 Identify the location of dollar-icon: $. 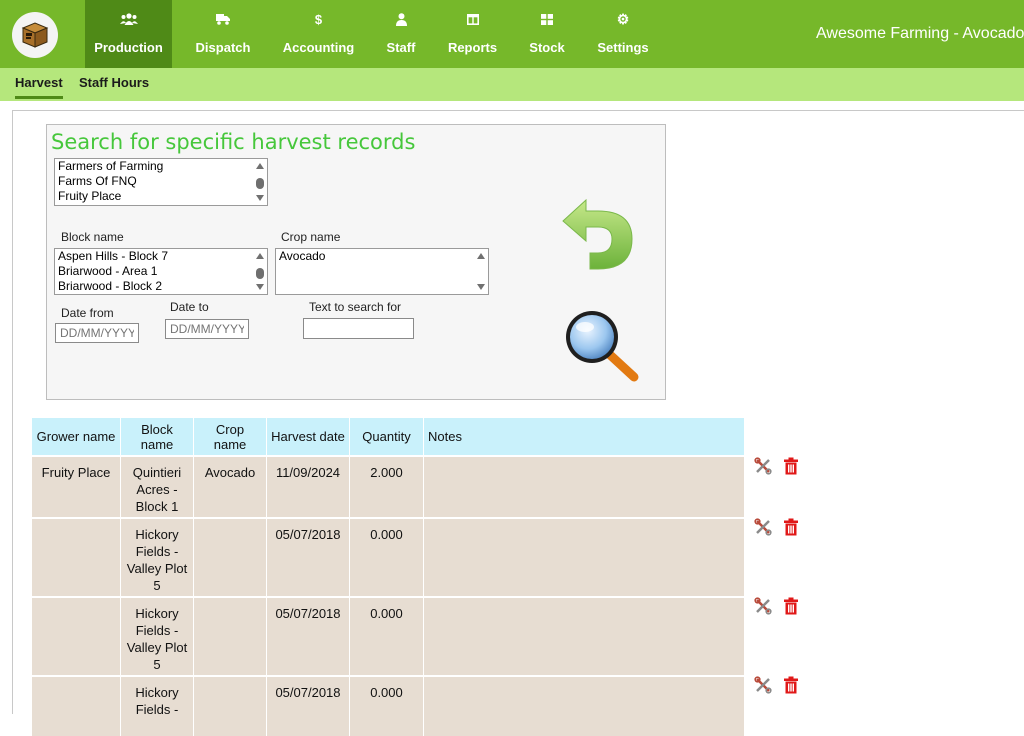
(318, 19).